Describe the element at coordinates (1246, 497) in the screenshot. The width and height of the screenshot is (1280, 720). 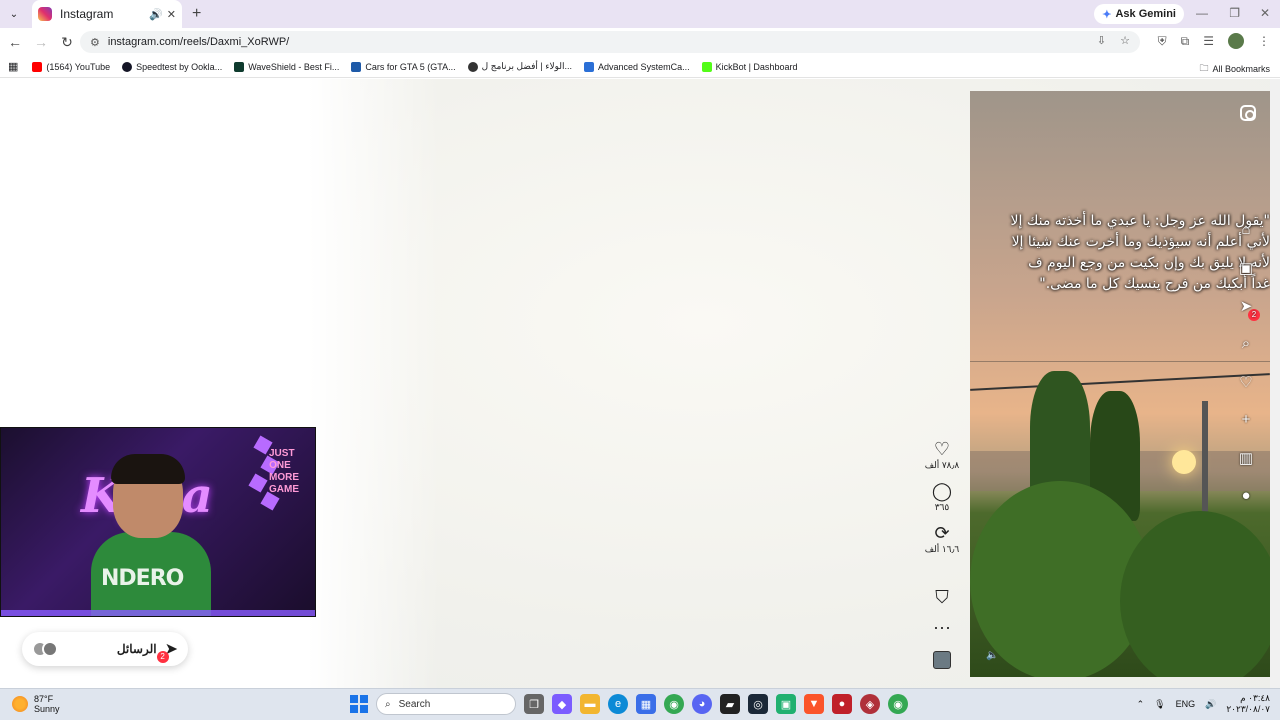
I see `profile-avatar: ●` at that location.